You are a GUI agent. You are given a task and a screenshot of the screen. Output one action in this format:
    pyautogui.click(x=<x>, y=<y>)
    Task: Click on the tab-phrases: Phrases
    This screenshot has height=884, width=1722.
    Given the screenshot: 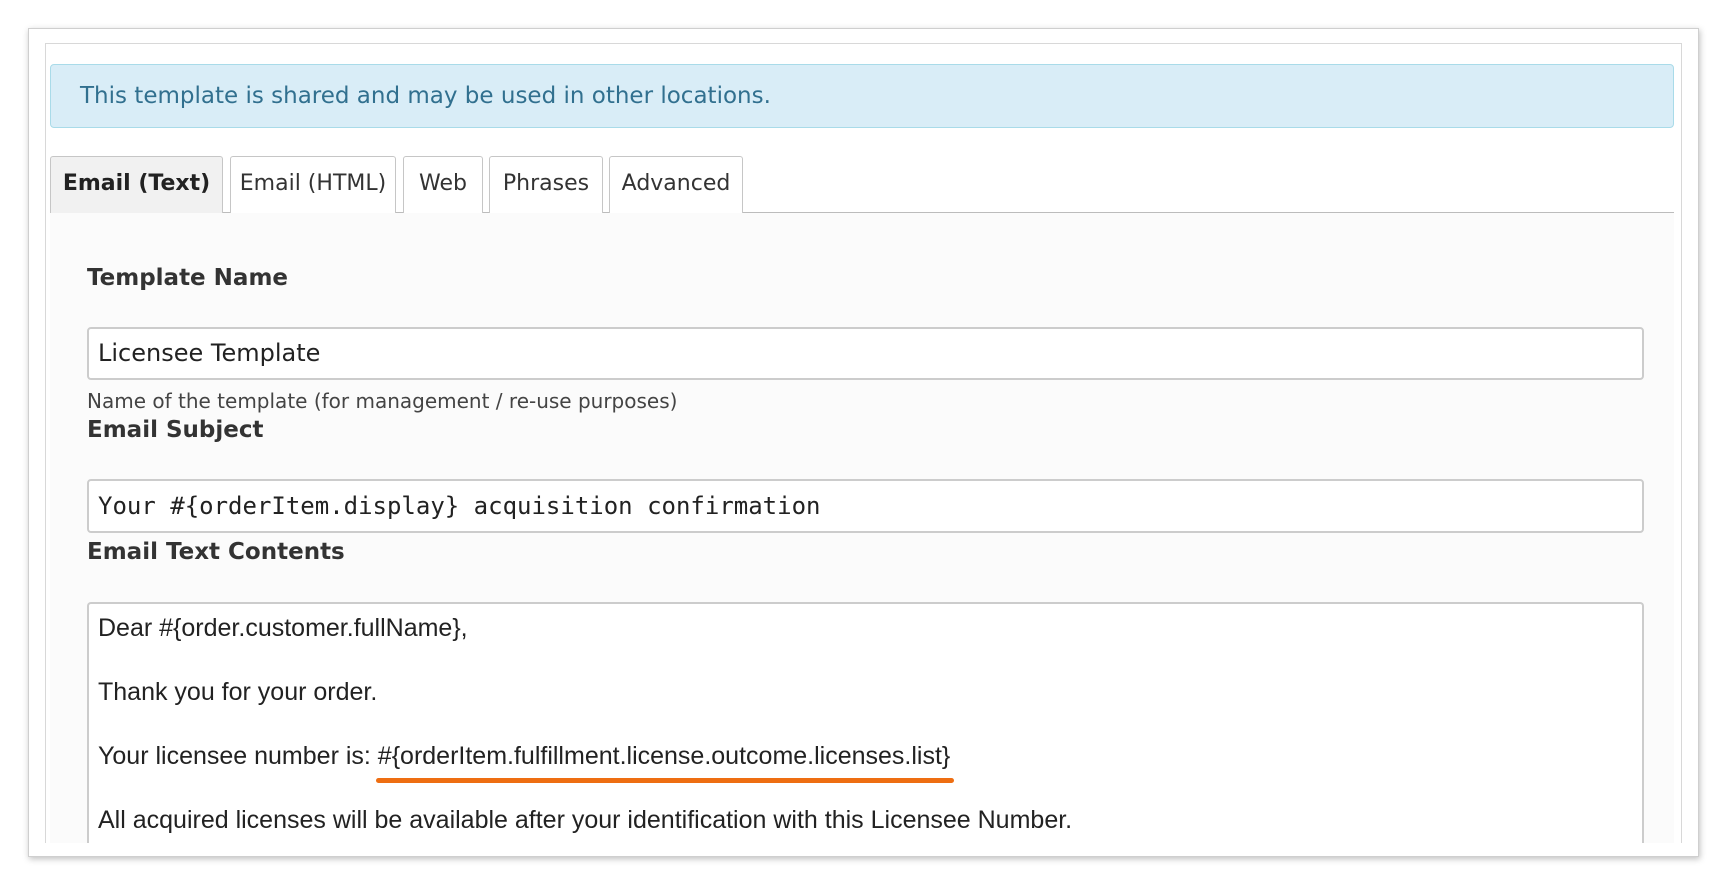 What is the action you would take?
    pyautogui.click(x=546, y=184)
    